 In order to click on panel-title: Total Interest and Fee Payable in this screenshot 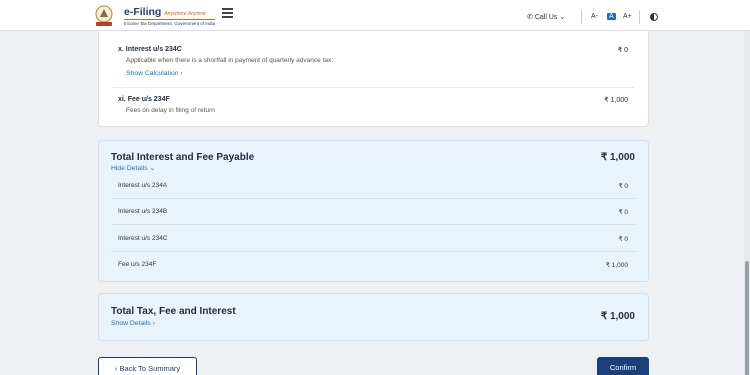, I will do `click(183, 157)`.